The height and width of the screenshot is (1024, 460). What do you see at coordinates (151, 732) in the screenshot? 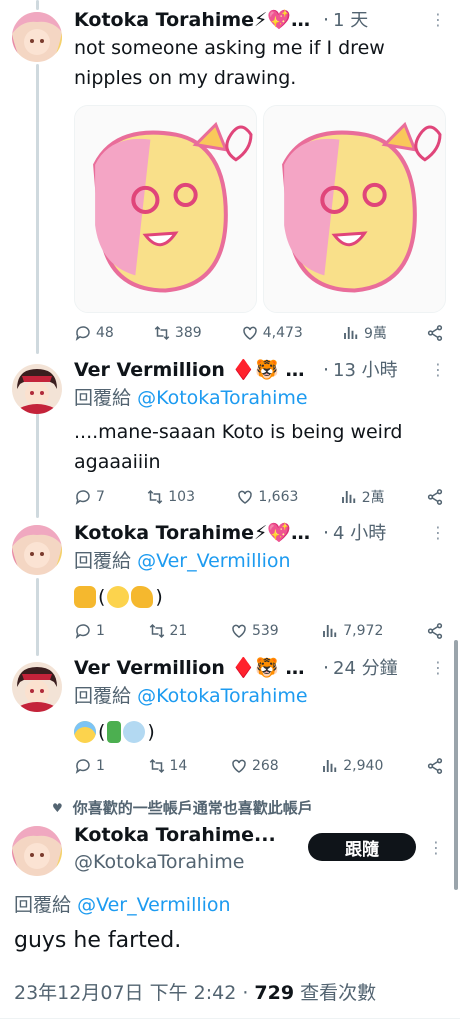
I see `paren-close: )` at bounding box center [151, 732].